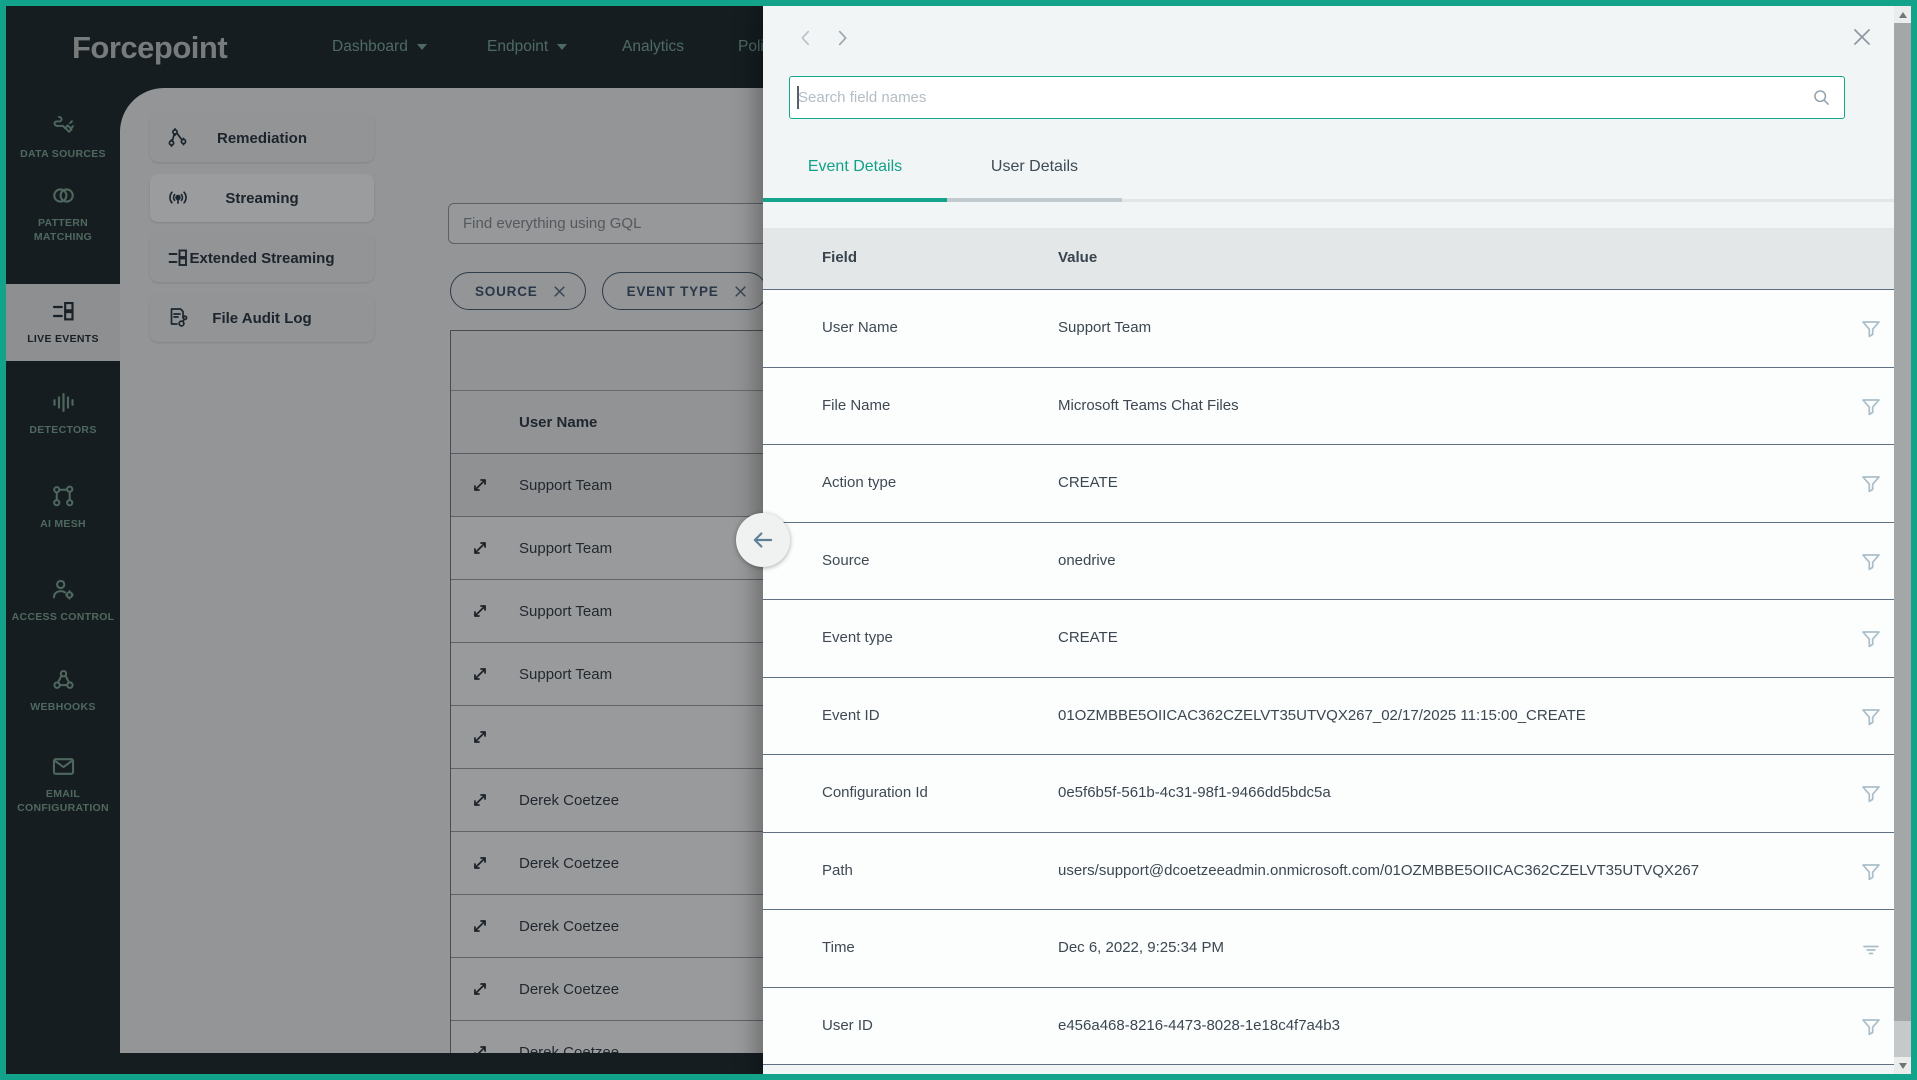 The height and width of the screenshot is (1080, 1917). Describe the element at coordinates (838, 947) in the screenshot. I see `field-name: Time` at that location.